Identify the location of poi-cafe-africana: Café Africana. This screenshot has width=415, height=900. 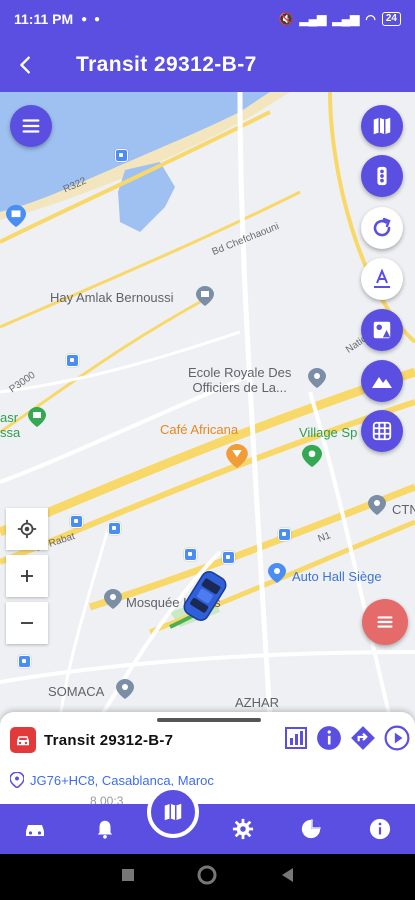
(199, 429).